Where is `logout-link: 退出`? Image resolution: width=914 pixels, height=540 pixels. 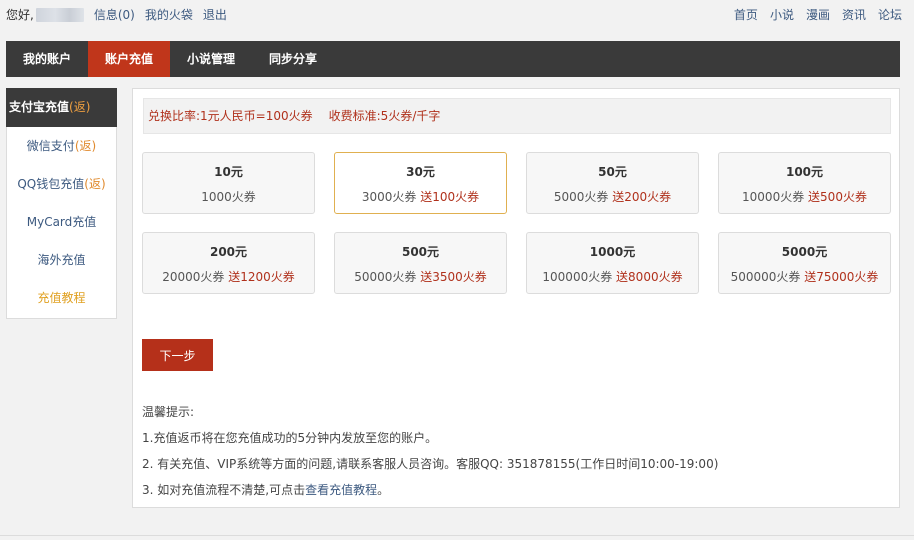
logout-link: 退出 is located at coordinates (215, 15).